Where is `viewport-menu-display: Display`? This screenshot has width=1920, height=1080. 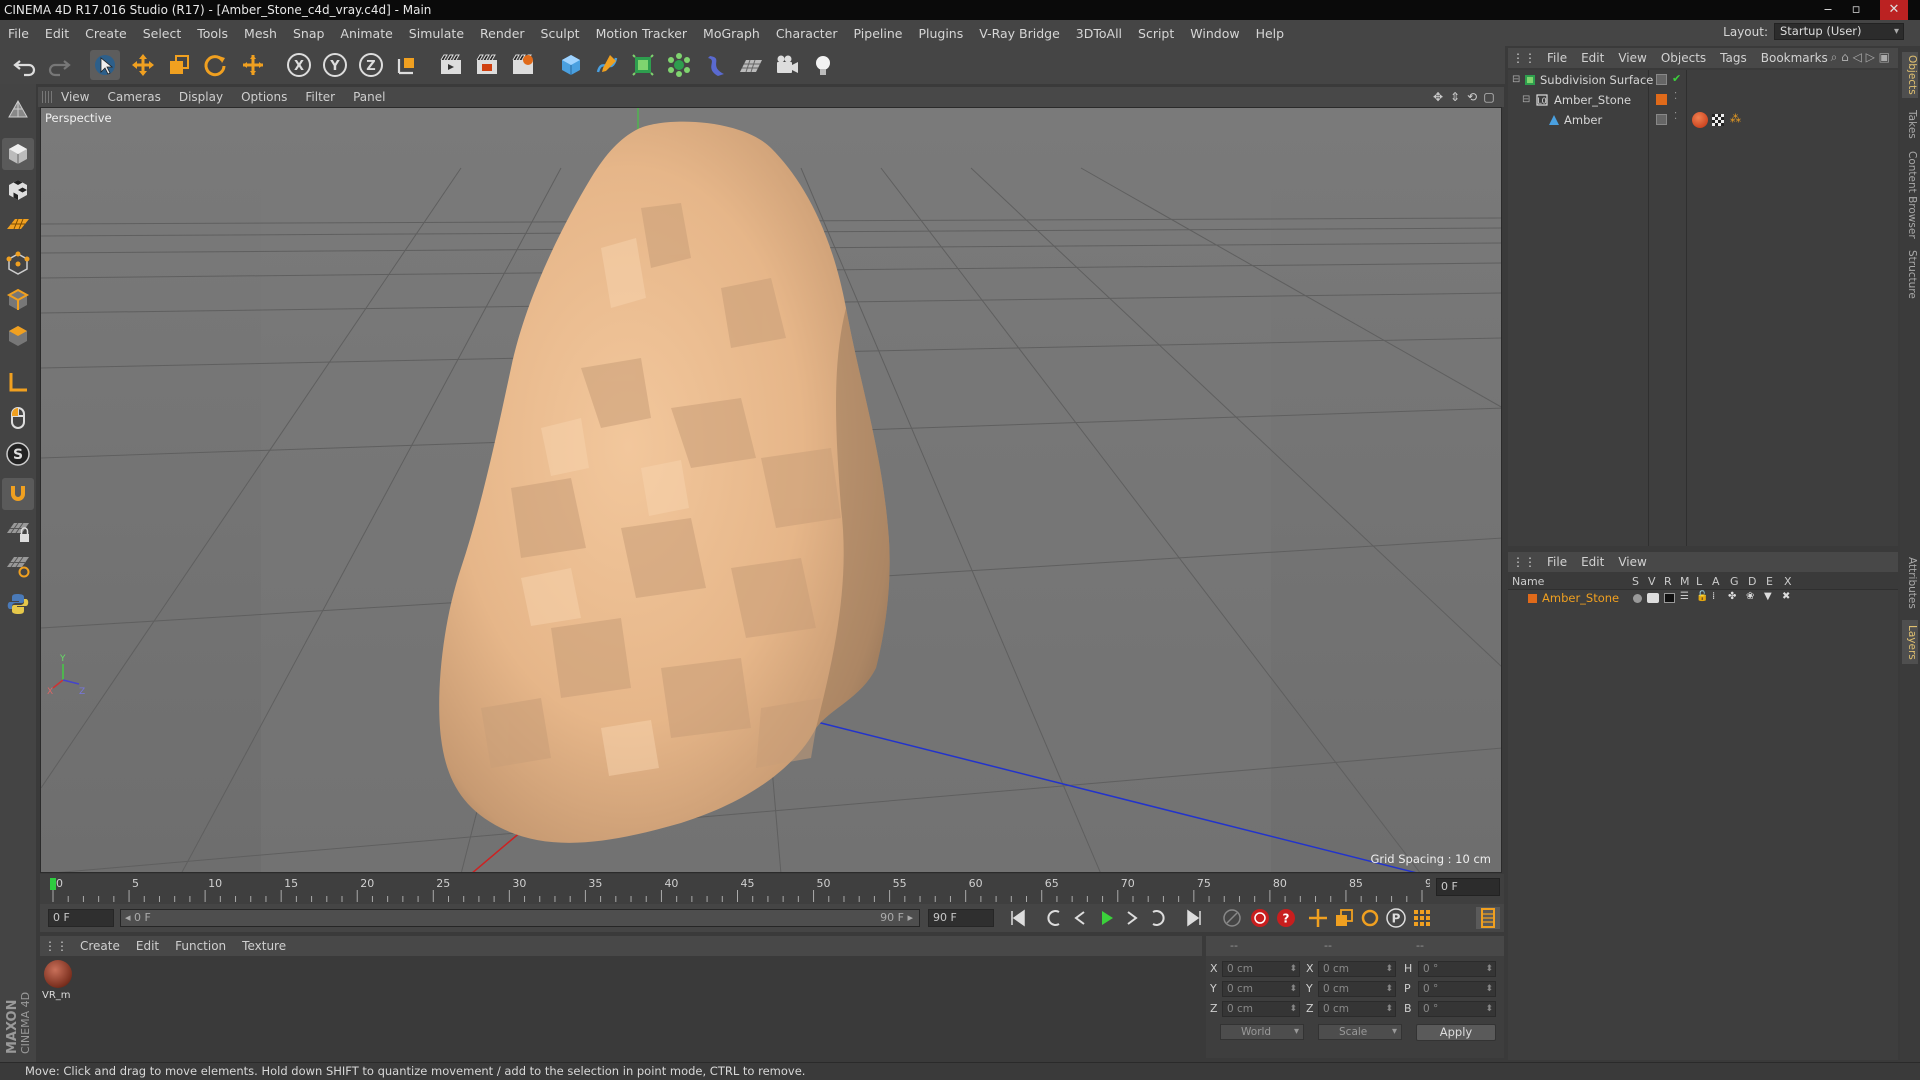 viewport-menu-display: Display is located at coordinates (201, 97).